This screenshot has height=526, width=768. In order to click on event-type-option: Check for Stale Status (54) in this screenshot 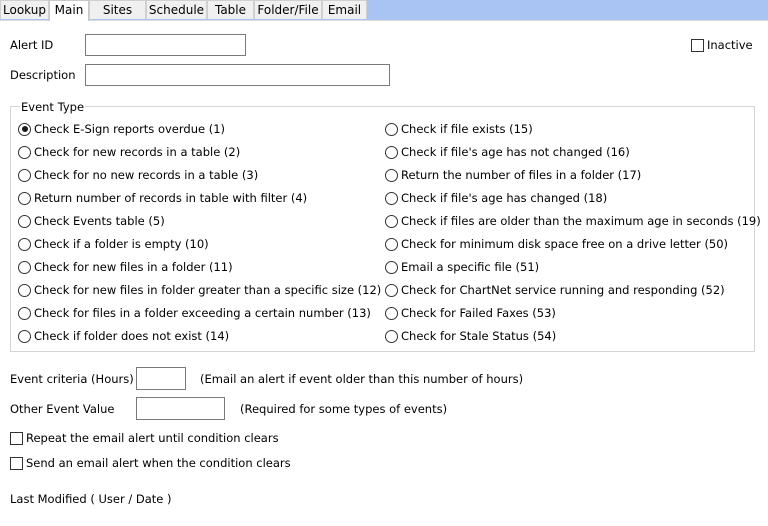, I will do `click(470, 336)`.